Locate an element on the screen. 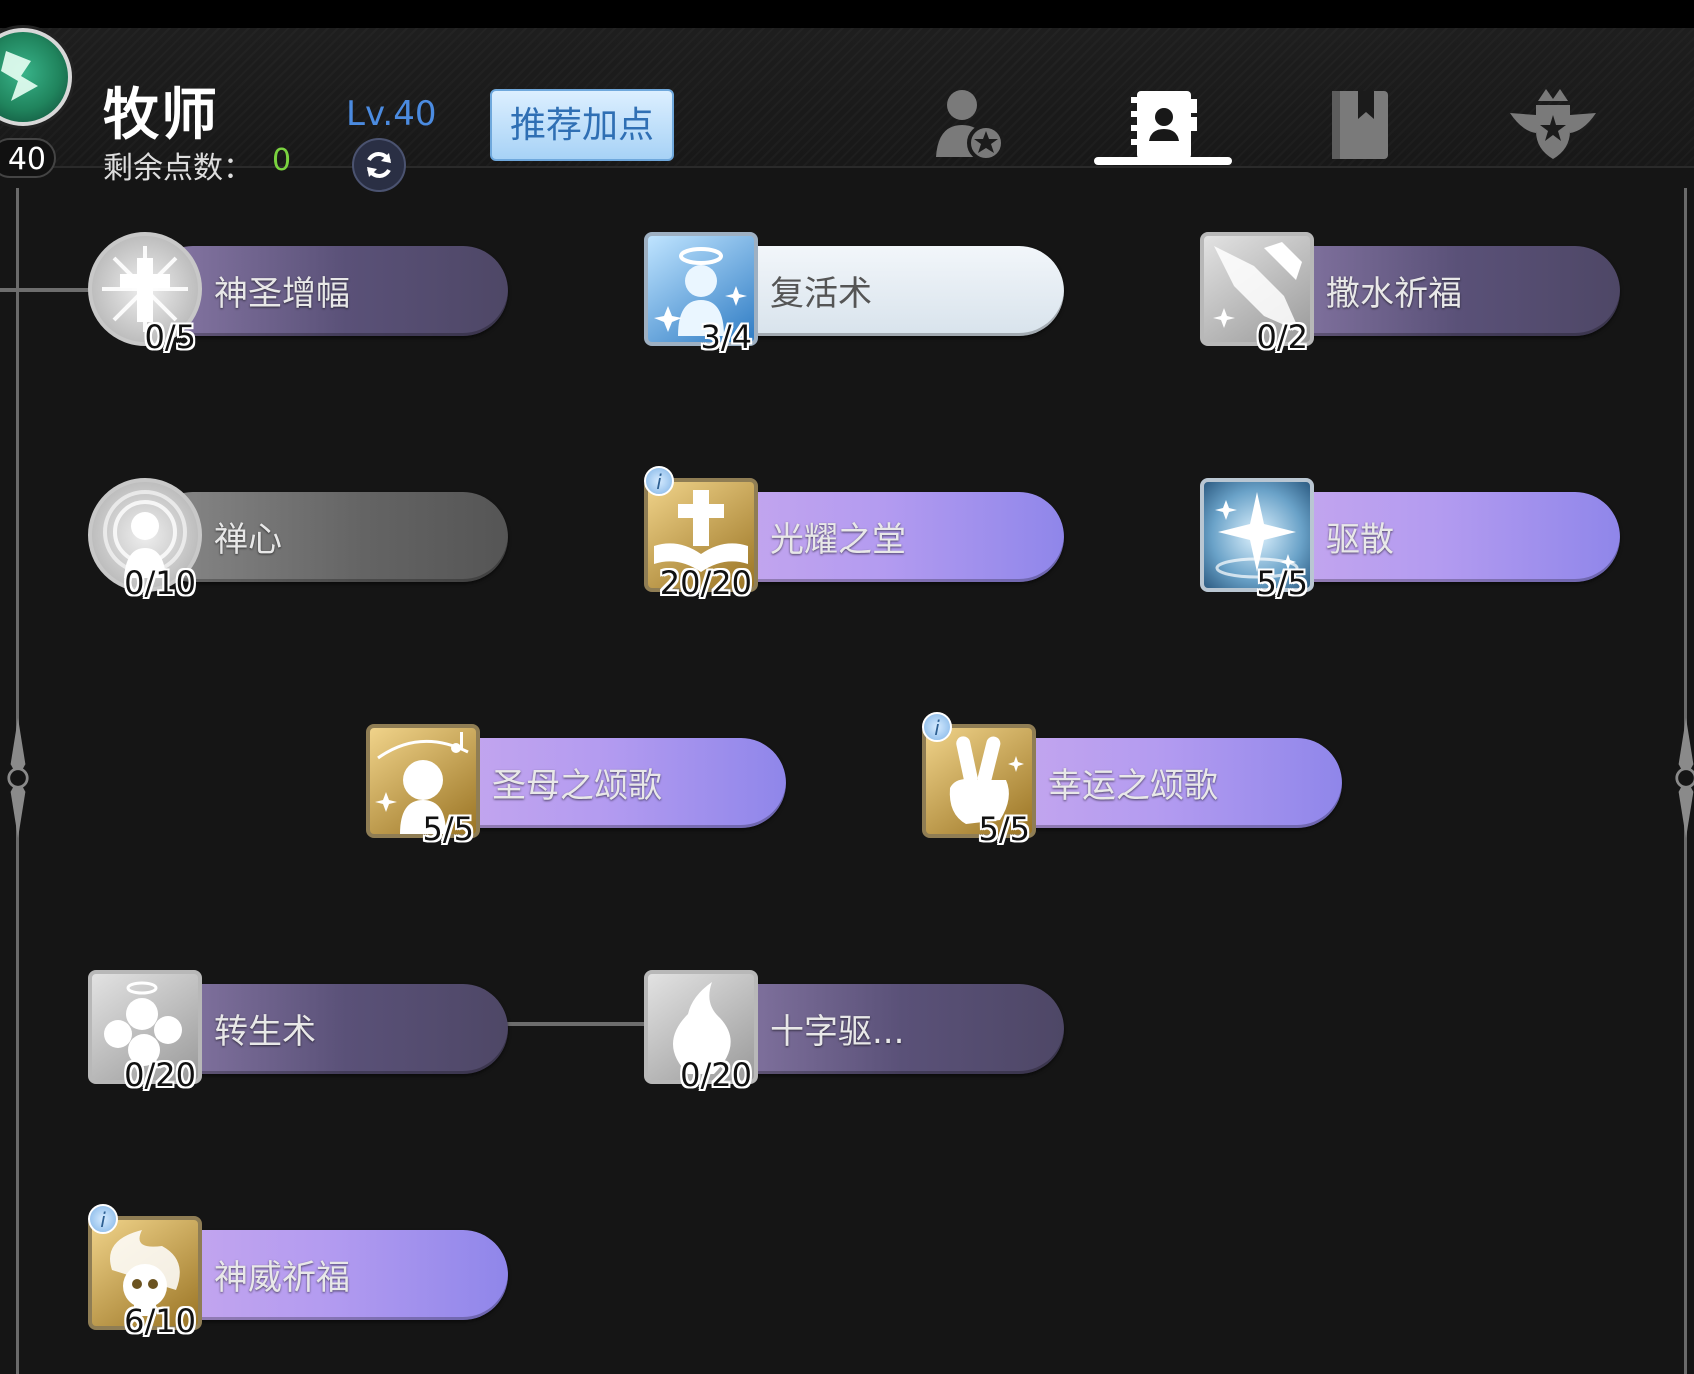  skill-node: 复活术 3/4 is located at coordinates (859, 287).